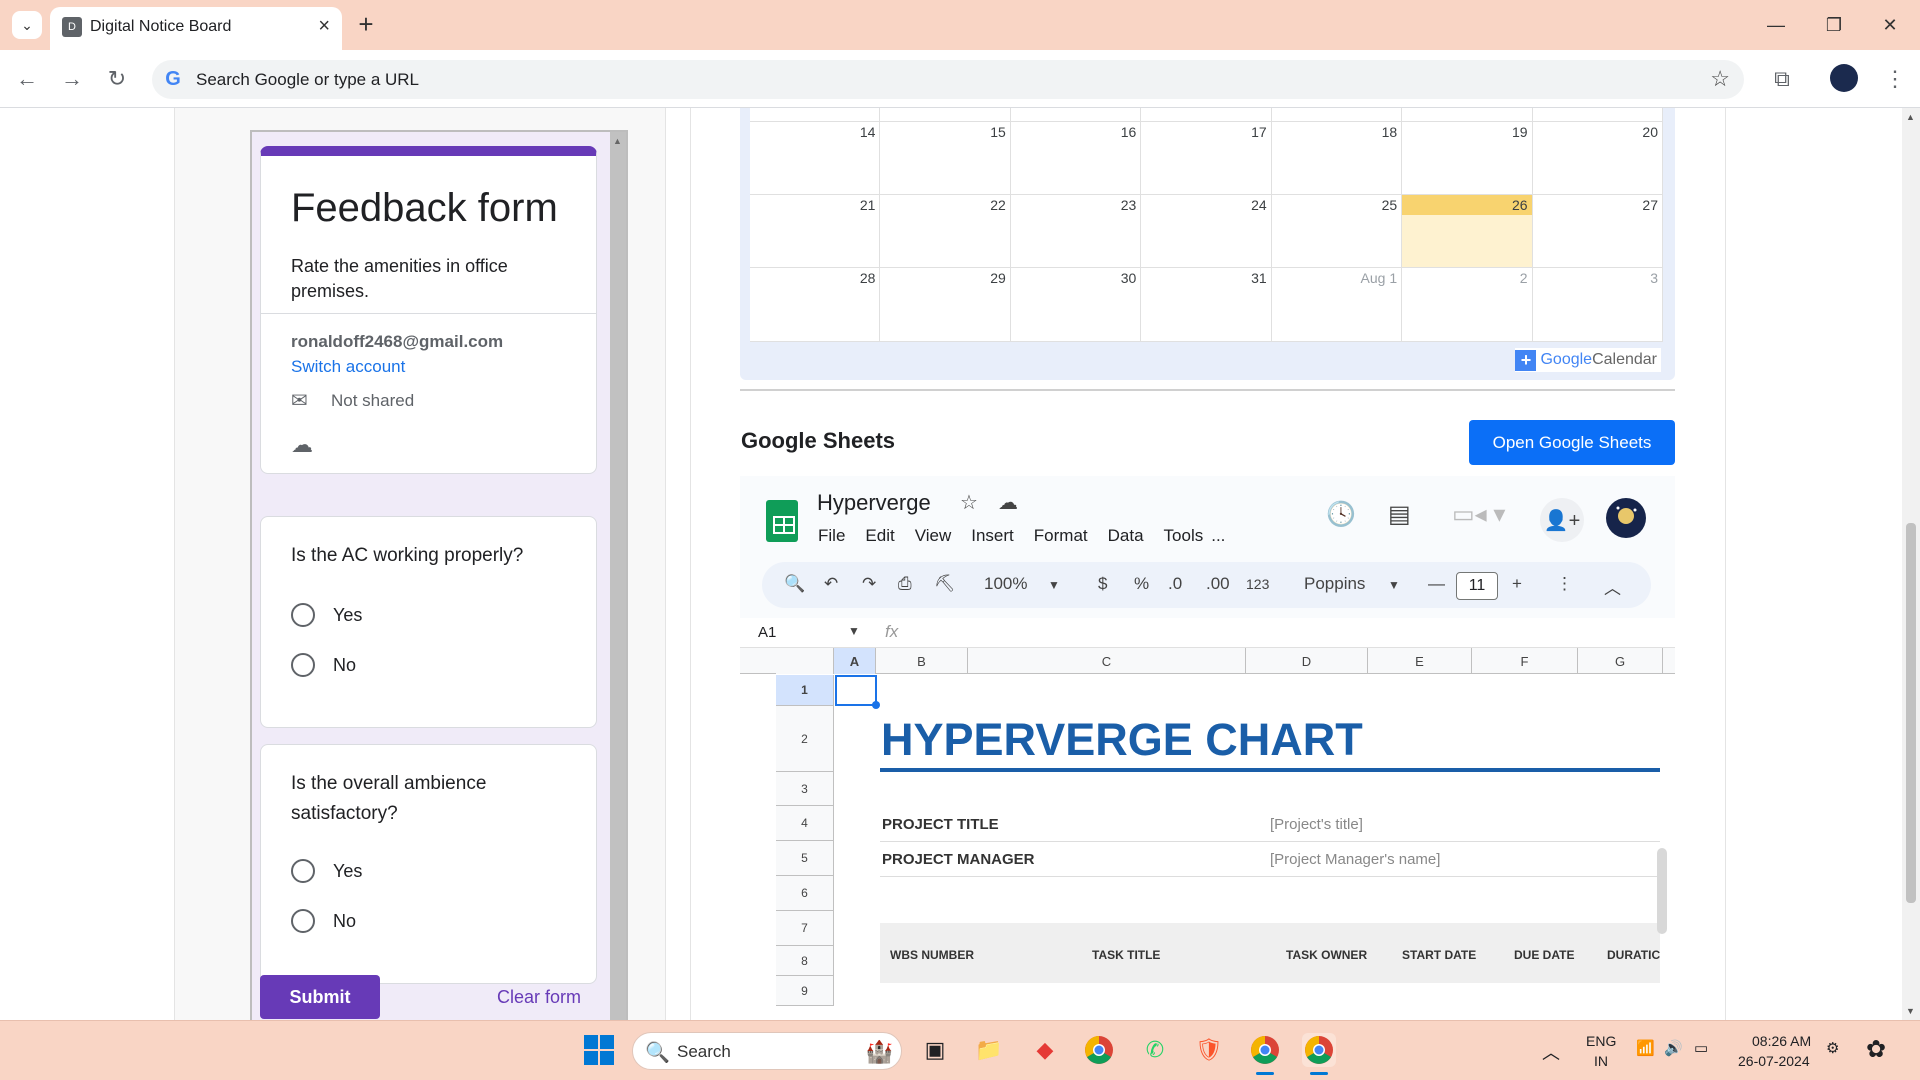 The height and width of the screenshot is (1080, 1920). I want to click on browser-tab: D Digital Notice Board ×, so click(196, 28).